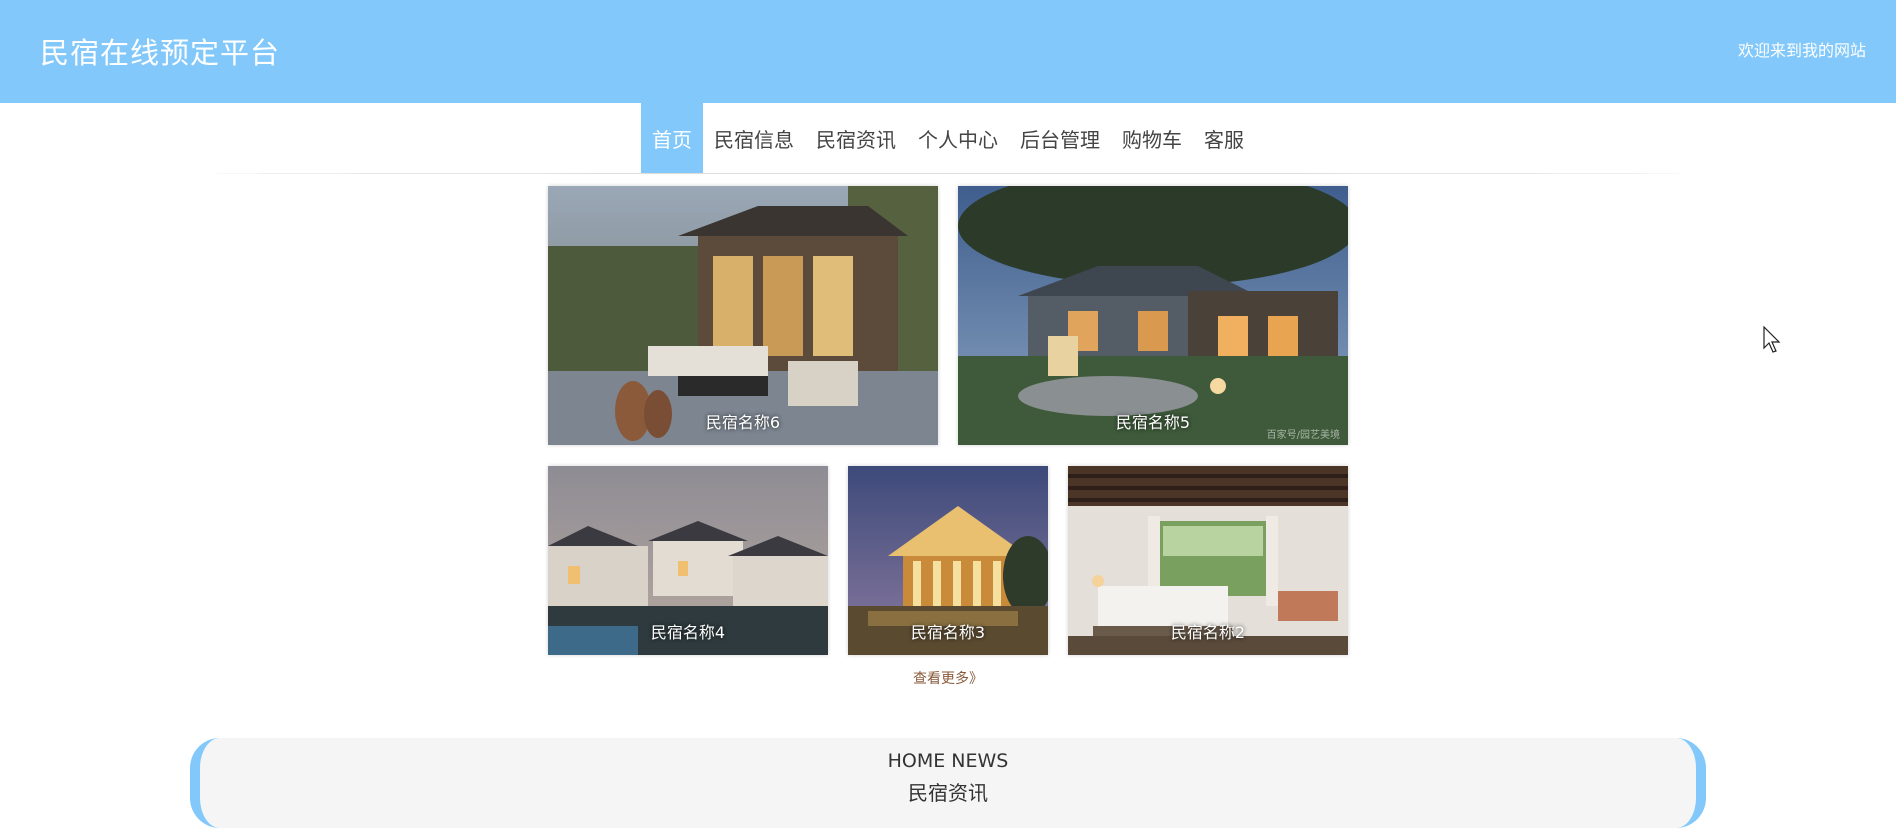 The height and width of the screenshot is (828, 1896). Describe the element at coordinates (948, 793) in the screenshot. I see `news-title-cn: 民宿资讯` at that location.